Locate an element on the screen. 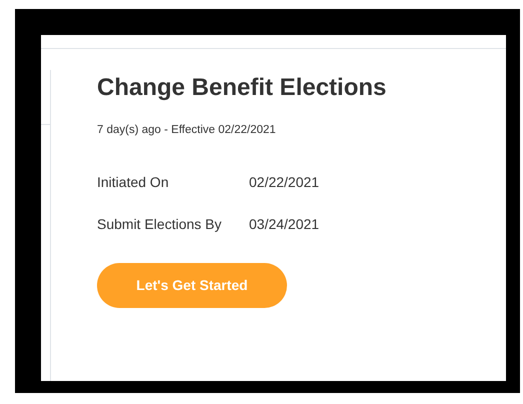  field-value: 03/24/2021 is located at coordinates (284, 224).